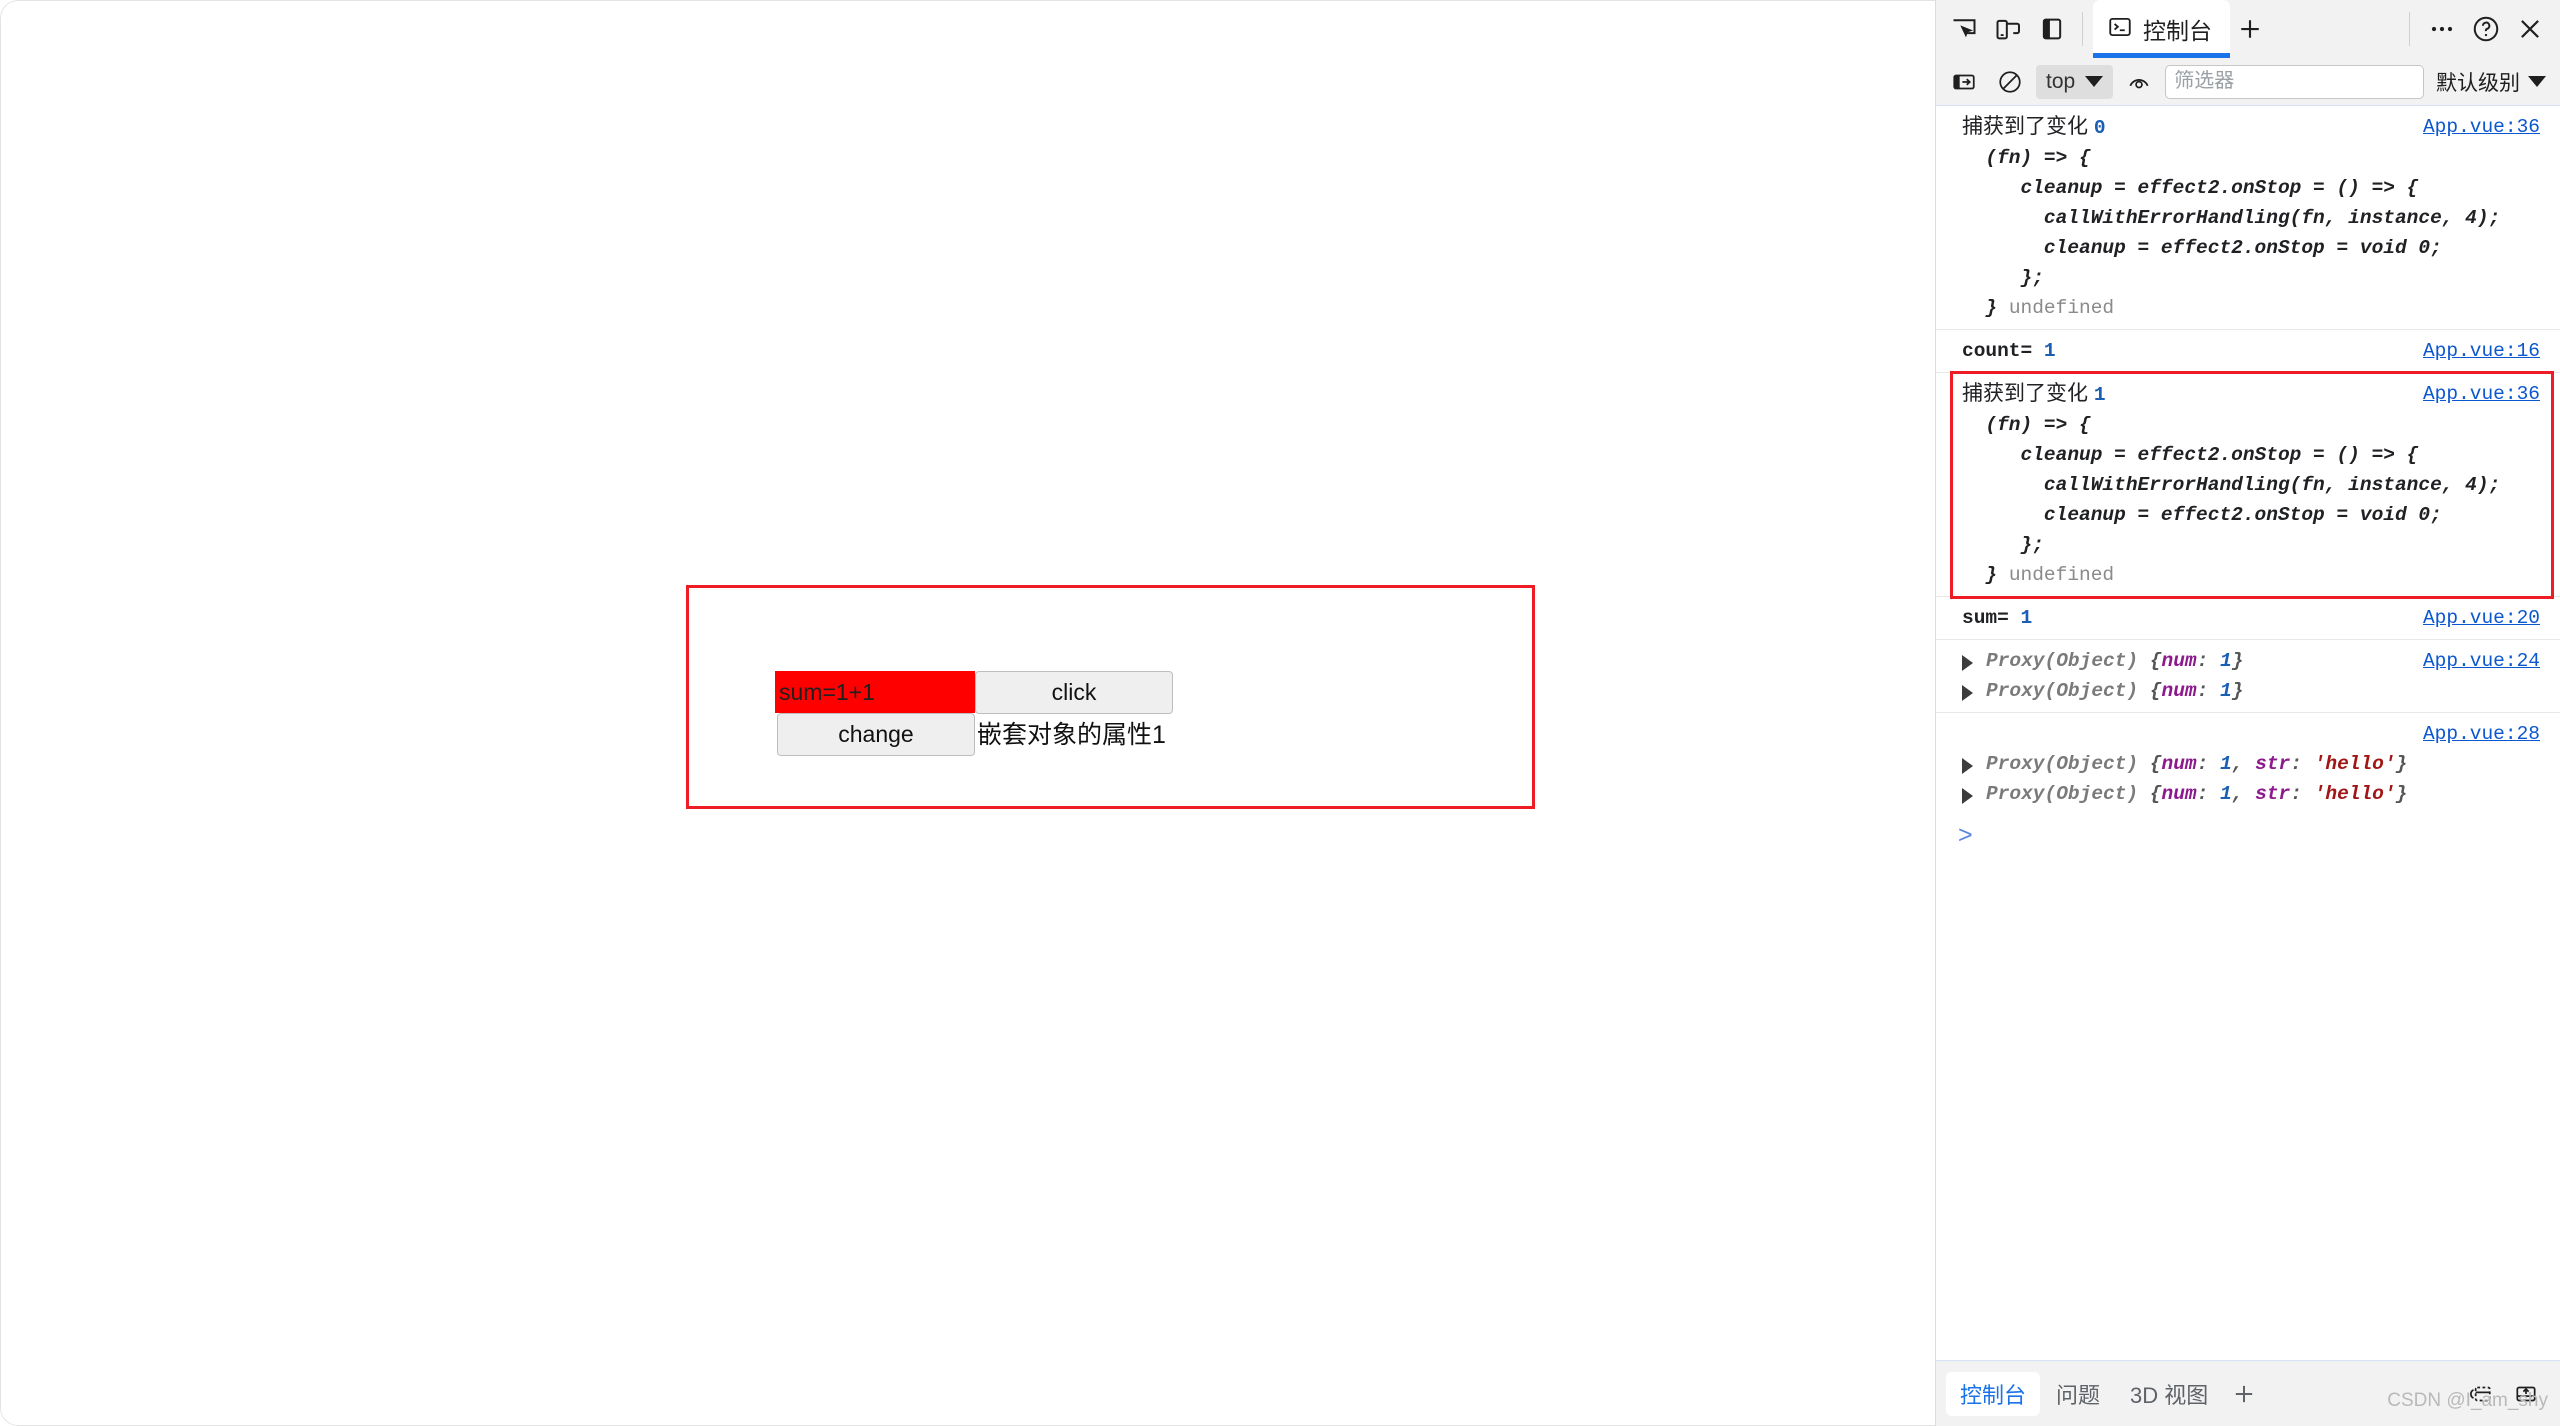 The height and width of the screenshot is (1426, 2560). I want to click on demo-controls: click change 嵌套对象的属性1, so click(1135, 714).